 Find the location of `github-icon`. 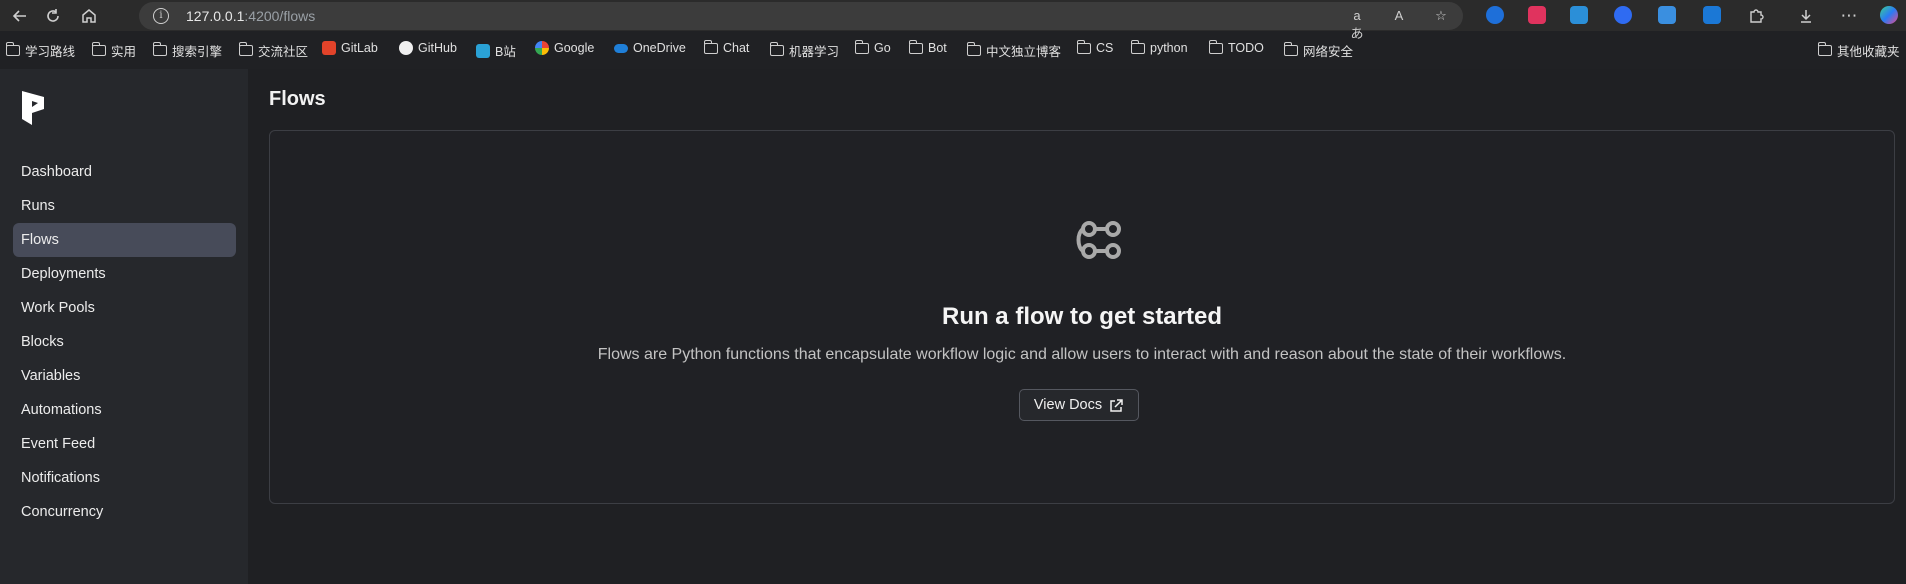

github-icon is located at coordinates (406, 48).